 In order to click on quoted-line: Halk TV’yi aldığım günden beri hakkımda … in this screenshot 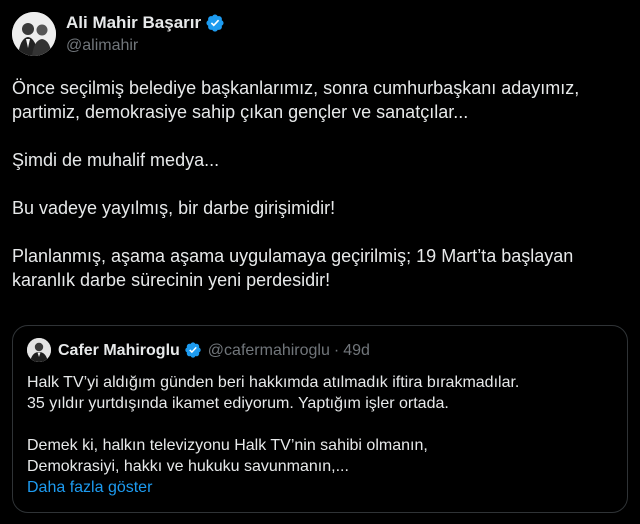, I will do `click(273, 382)`.